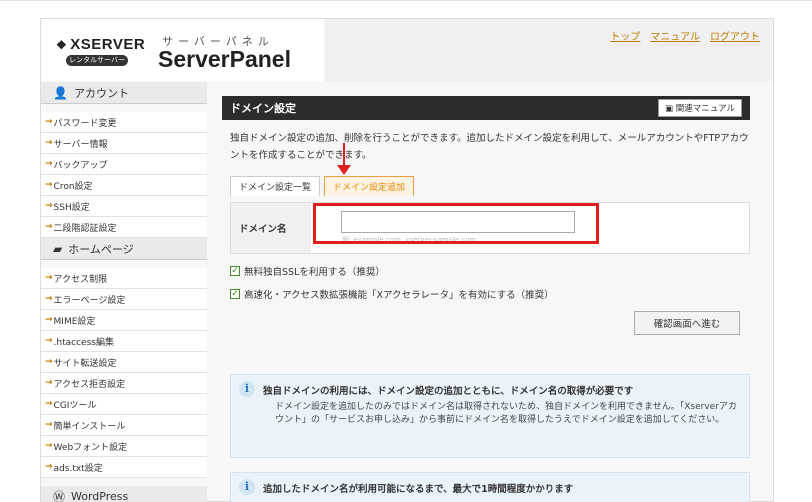 The width and height of the screenshot is (812, 502). Describe the element at coordinates (78, 468) in the screenshot. I see `sidebar-item-label: ads.txt設定` at that location.